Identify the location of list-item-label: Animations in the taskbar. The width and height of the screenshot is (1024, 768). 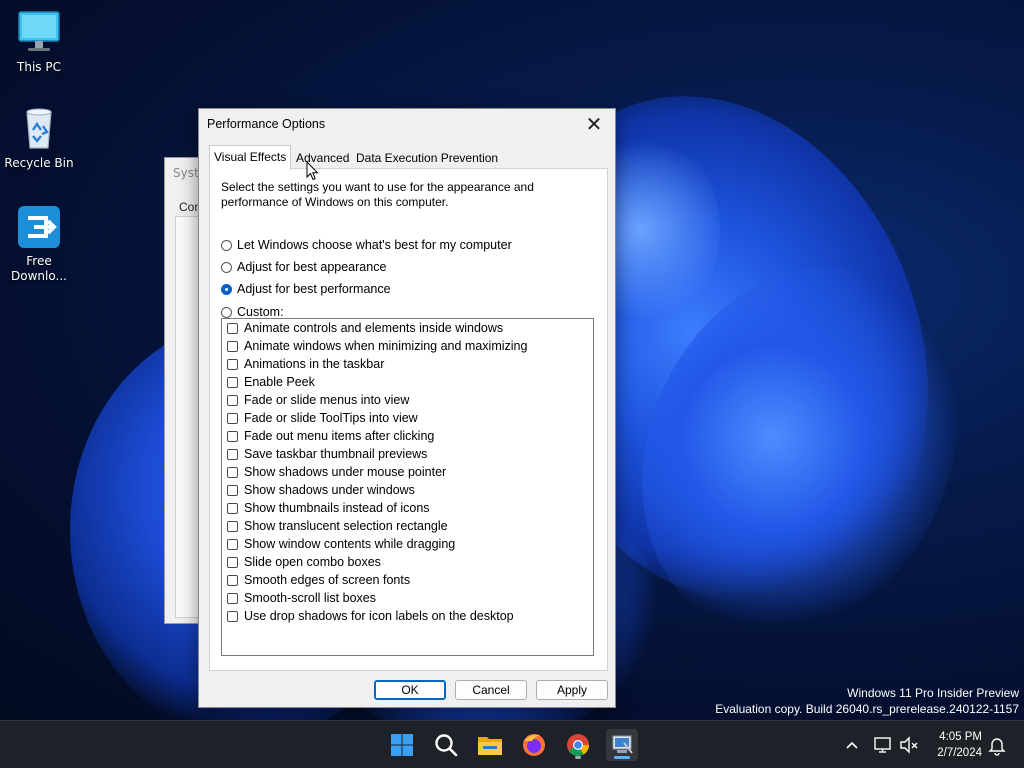
(314, 364).